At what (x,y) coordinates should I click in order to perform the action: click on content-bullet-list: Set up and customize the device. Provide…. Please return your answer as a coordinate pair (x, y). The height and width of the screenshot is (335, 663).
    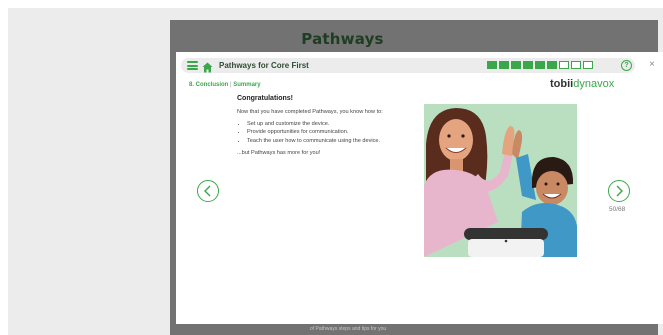
    Looking at the image, I should click on (326, 133).